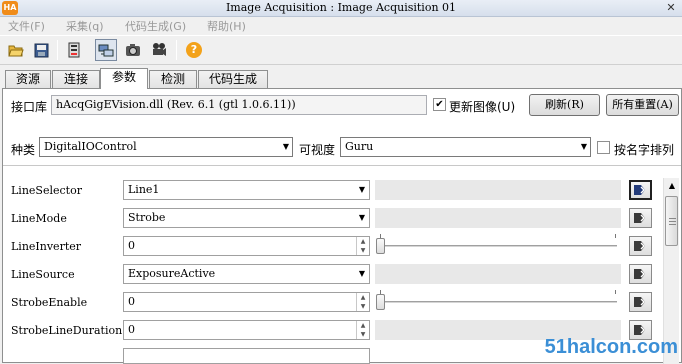  What do you see at coordinates (133, 50) in the screenshot?
I see `snap-camera-icon` at bounding box center [133, 50].